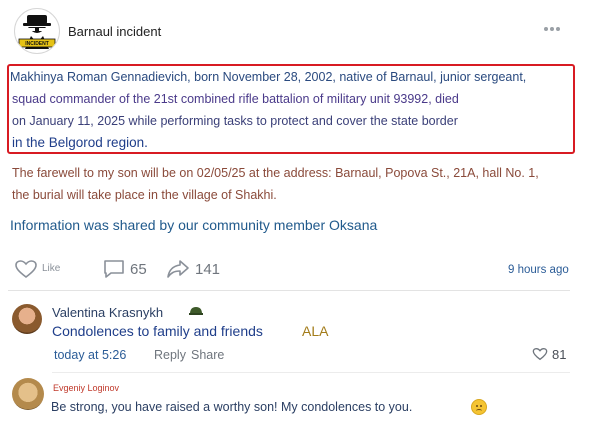 Image resolution: width=590 pixels, height=421 pixels. What do you see at coordinates (479, 407) in the screenshot?
I see `sad-face-icon` at bounding box center [479, 407].